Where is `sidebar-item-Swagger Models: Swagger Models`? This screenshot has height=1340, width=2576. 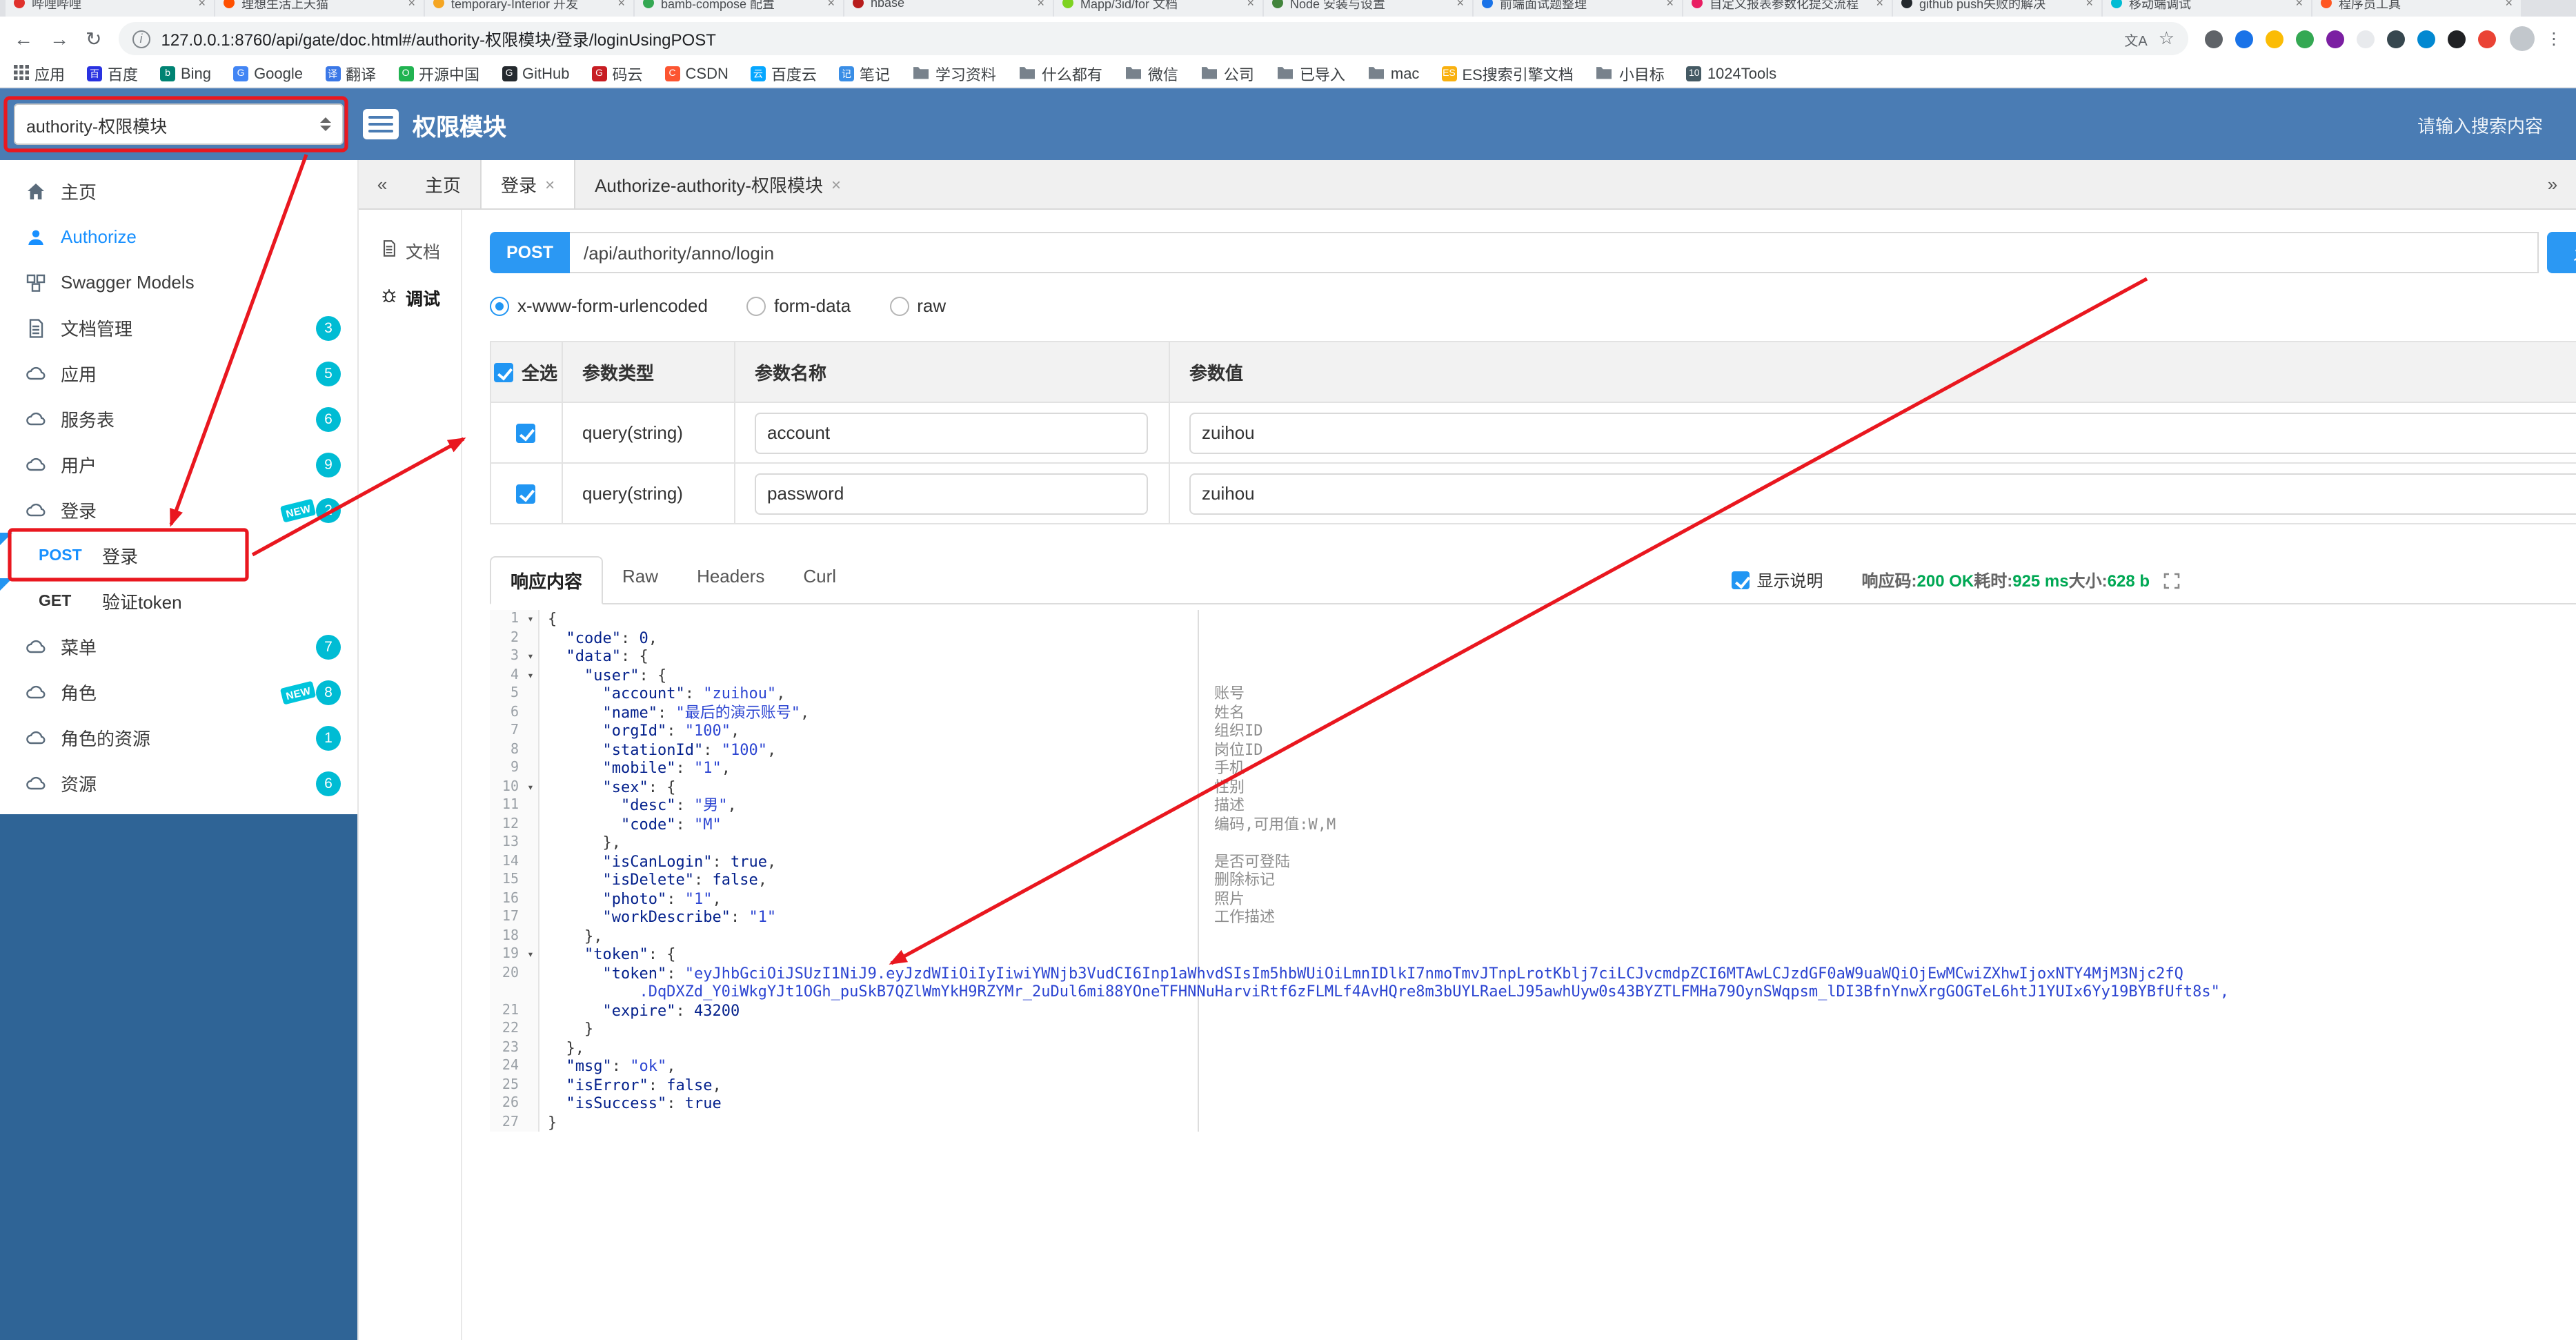
sidebar-item-Swagger Models: Swagger Models is located at coordinates (178, 282).